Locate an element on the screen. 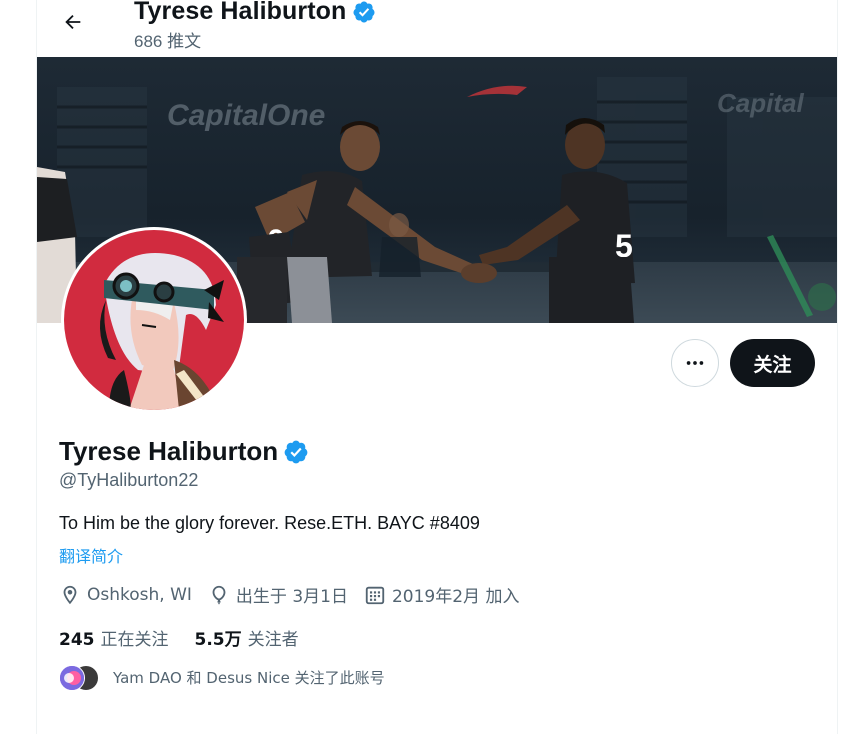  followed-by-text: Yam DAO 和 Desus Nice 关注了此账号 is located at coordinates (249, 677).